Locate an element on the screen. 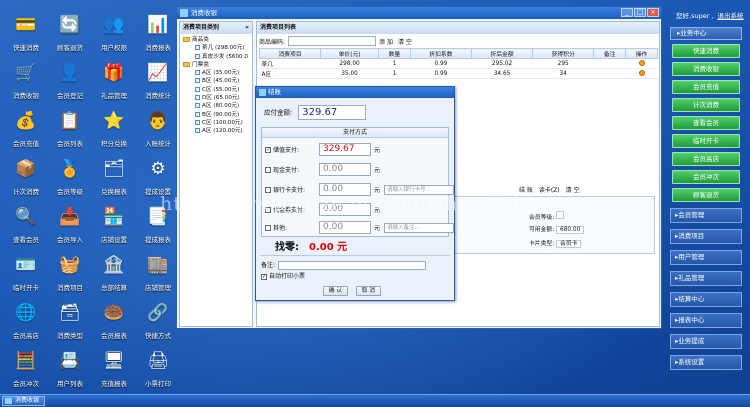  desktop-shortcut: 🔍 查看会员 is located at coordinates (26, 224).